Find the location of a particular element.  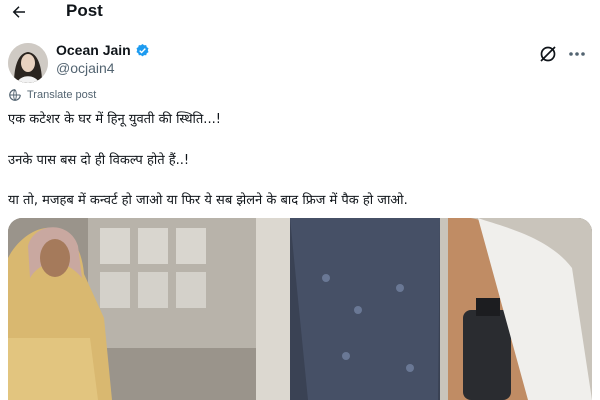

translate-post-link: Translate post is located at coordinates (52, 95).